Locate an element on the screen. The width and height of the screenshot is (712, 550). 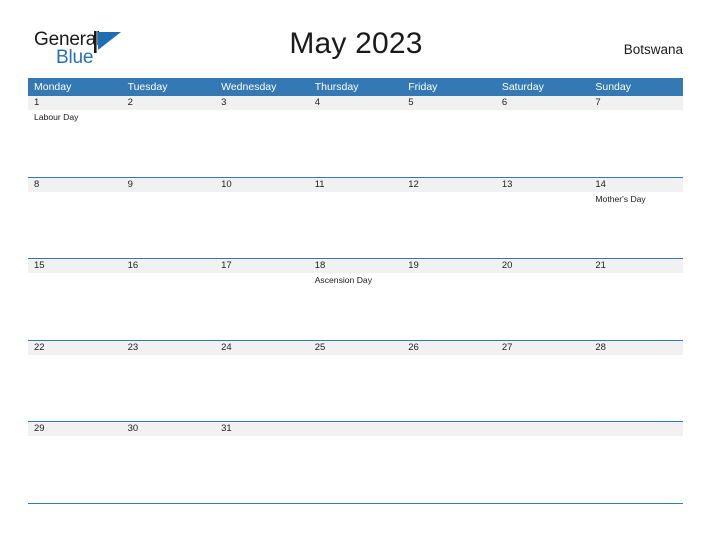
calendar-week-row: 22 23 24 25 26 27 28 is located at coordinates (355, 380).